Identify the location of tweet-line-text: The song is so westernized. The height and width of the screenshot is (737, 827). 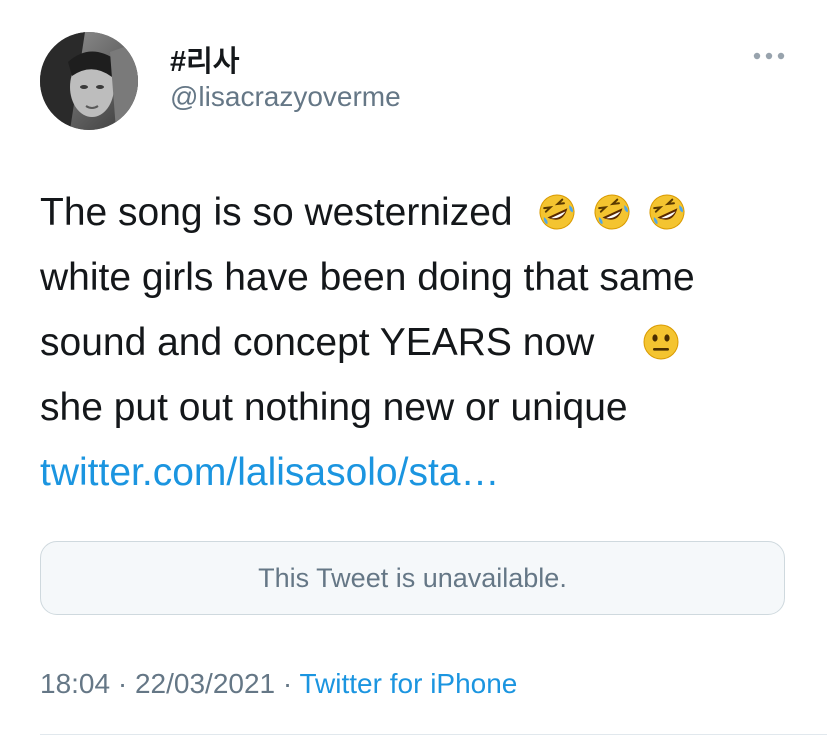
(276, 212).